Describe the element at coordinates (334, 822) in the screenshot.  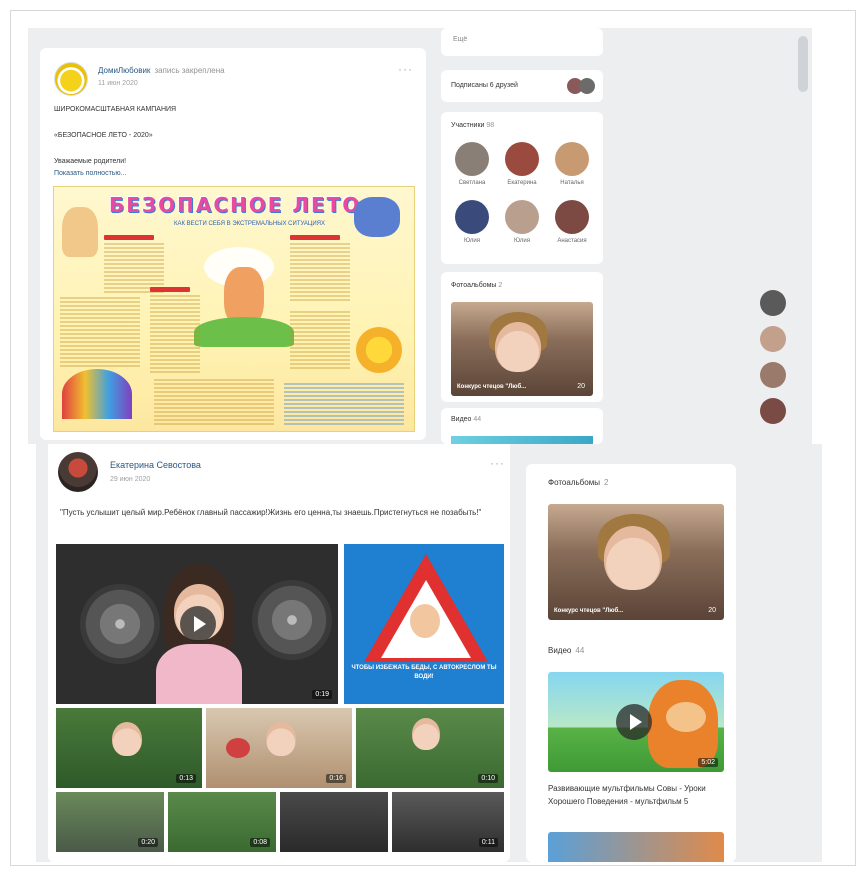
I see `video-thumbnail` at that location.